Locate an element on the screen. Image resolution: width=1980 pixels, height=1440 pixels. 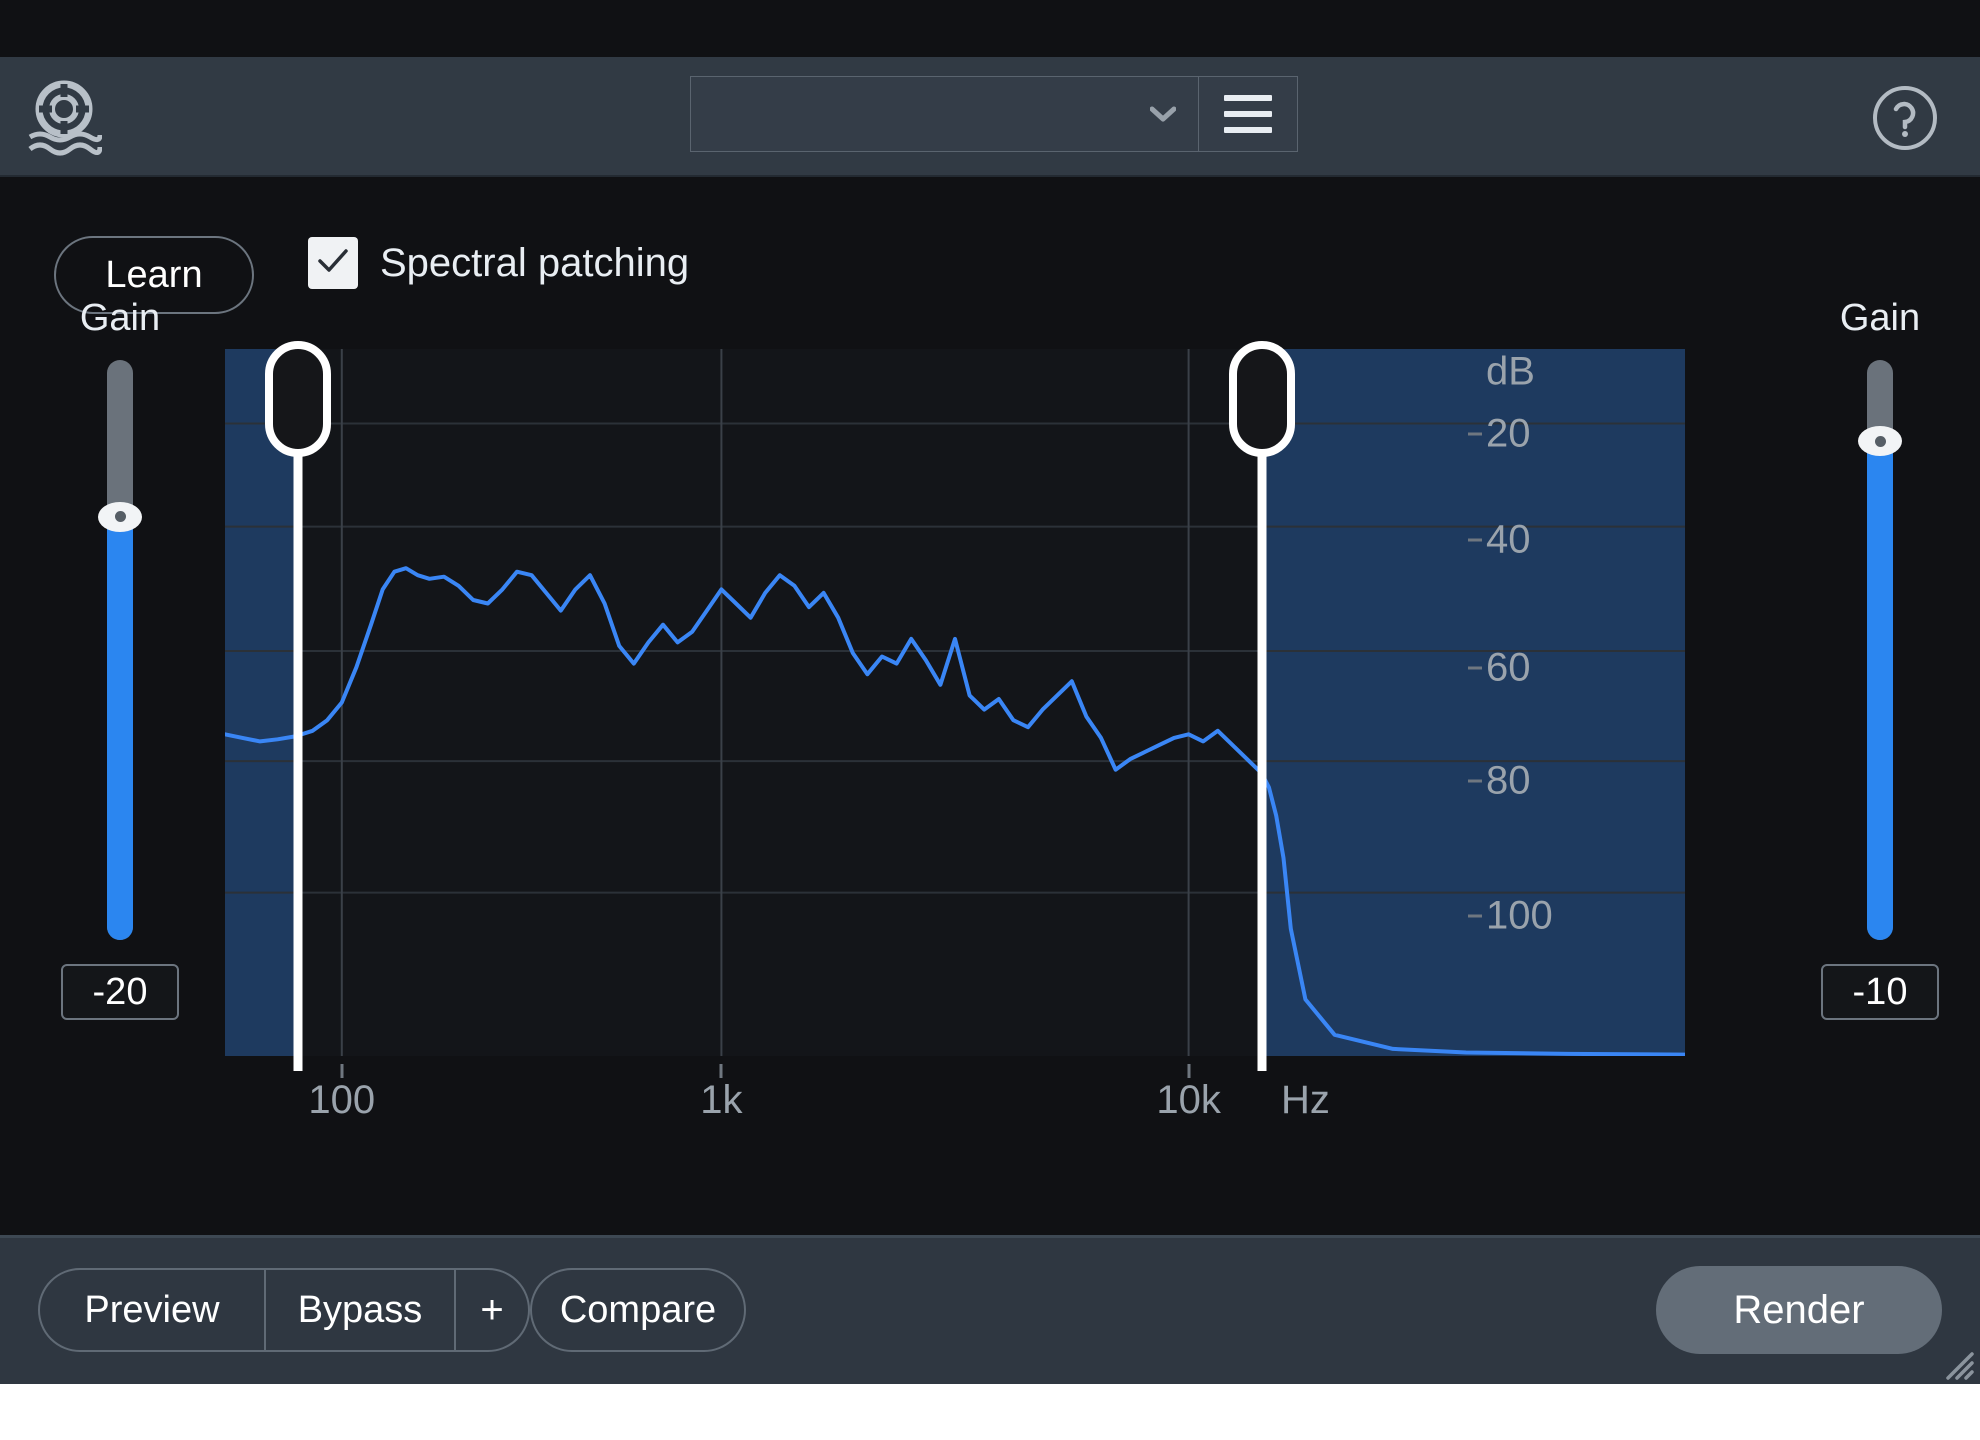
y-axis: dB 20 40 60 80 100 is located at coordinates (1533, 704).